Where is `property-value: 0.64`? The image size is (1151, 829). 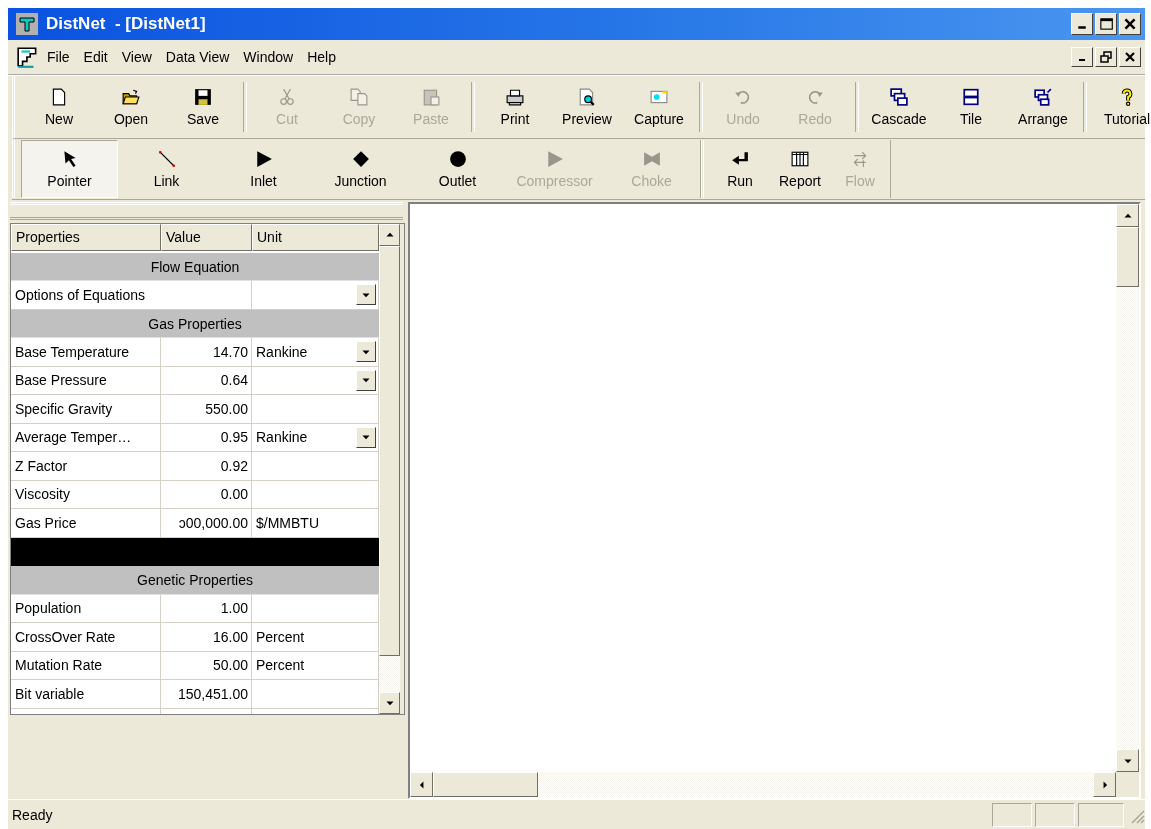 property-value: 0.64 is located at coordinates (234, 380).